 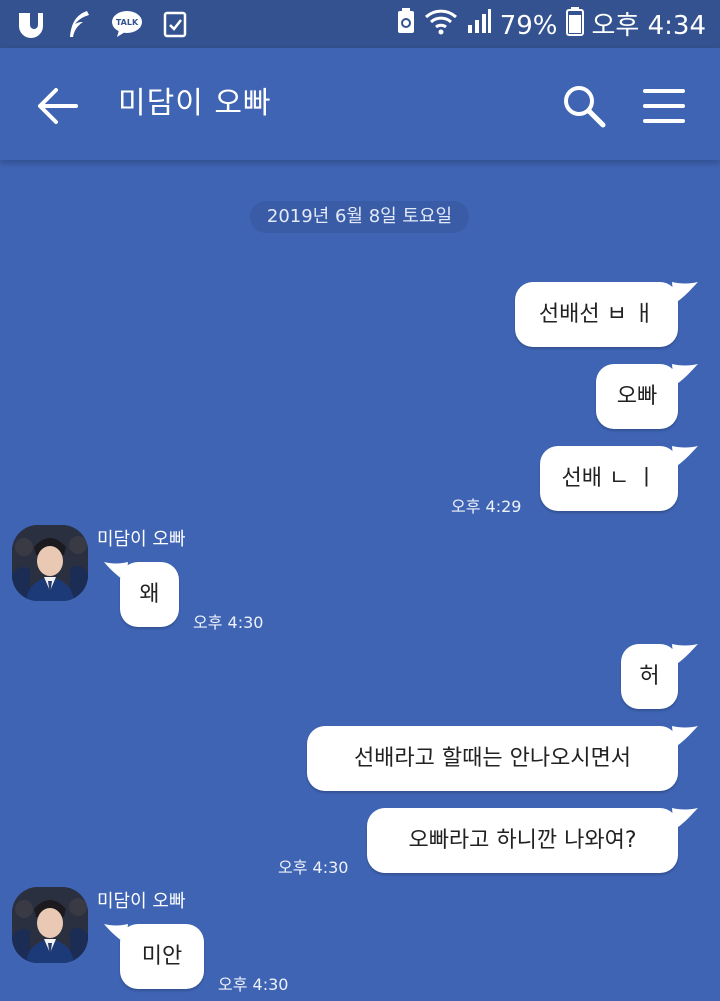 I want to click on menu-button, so click(x=664, y=106).